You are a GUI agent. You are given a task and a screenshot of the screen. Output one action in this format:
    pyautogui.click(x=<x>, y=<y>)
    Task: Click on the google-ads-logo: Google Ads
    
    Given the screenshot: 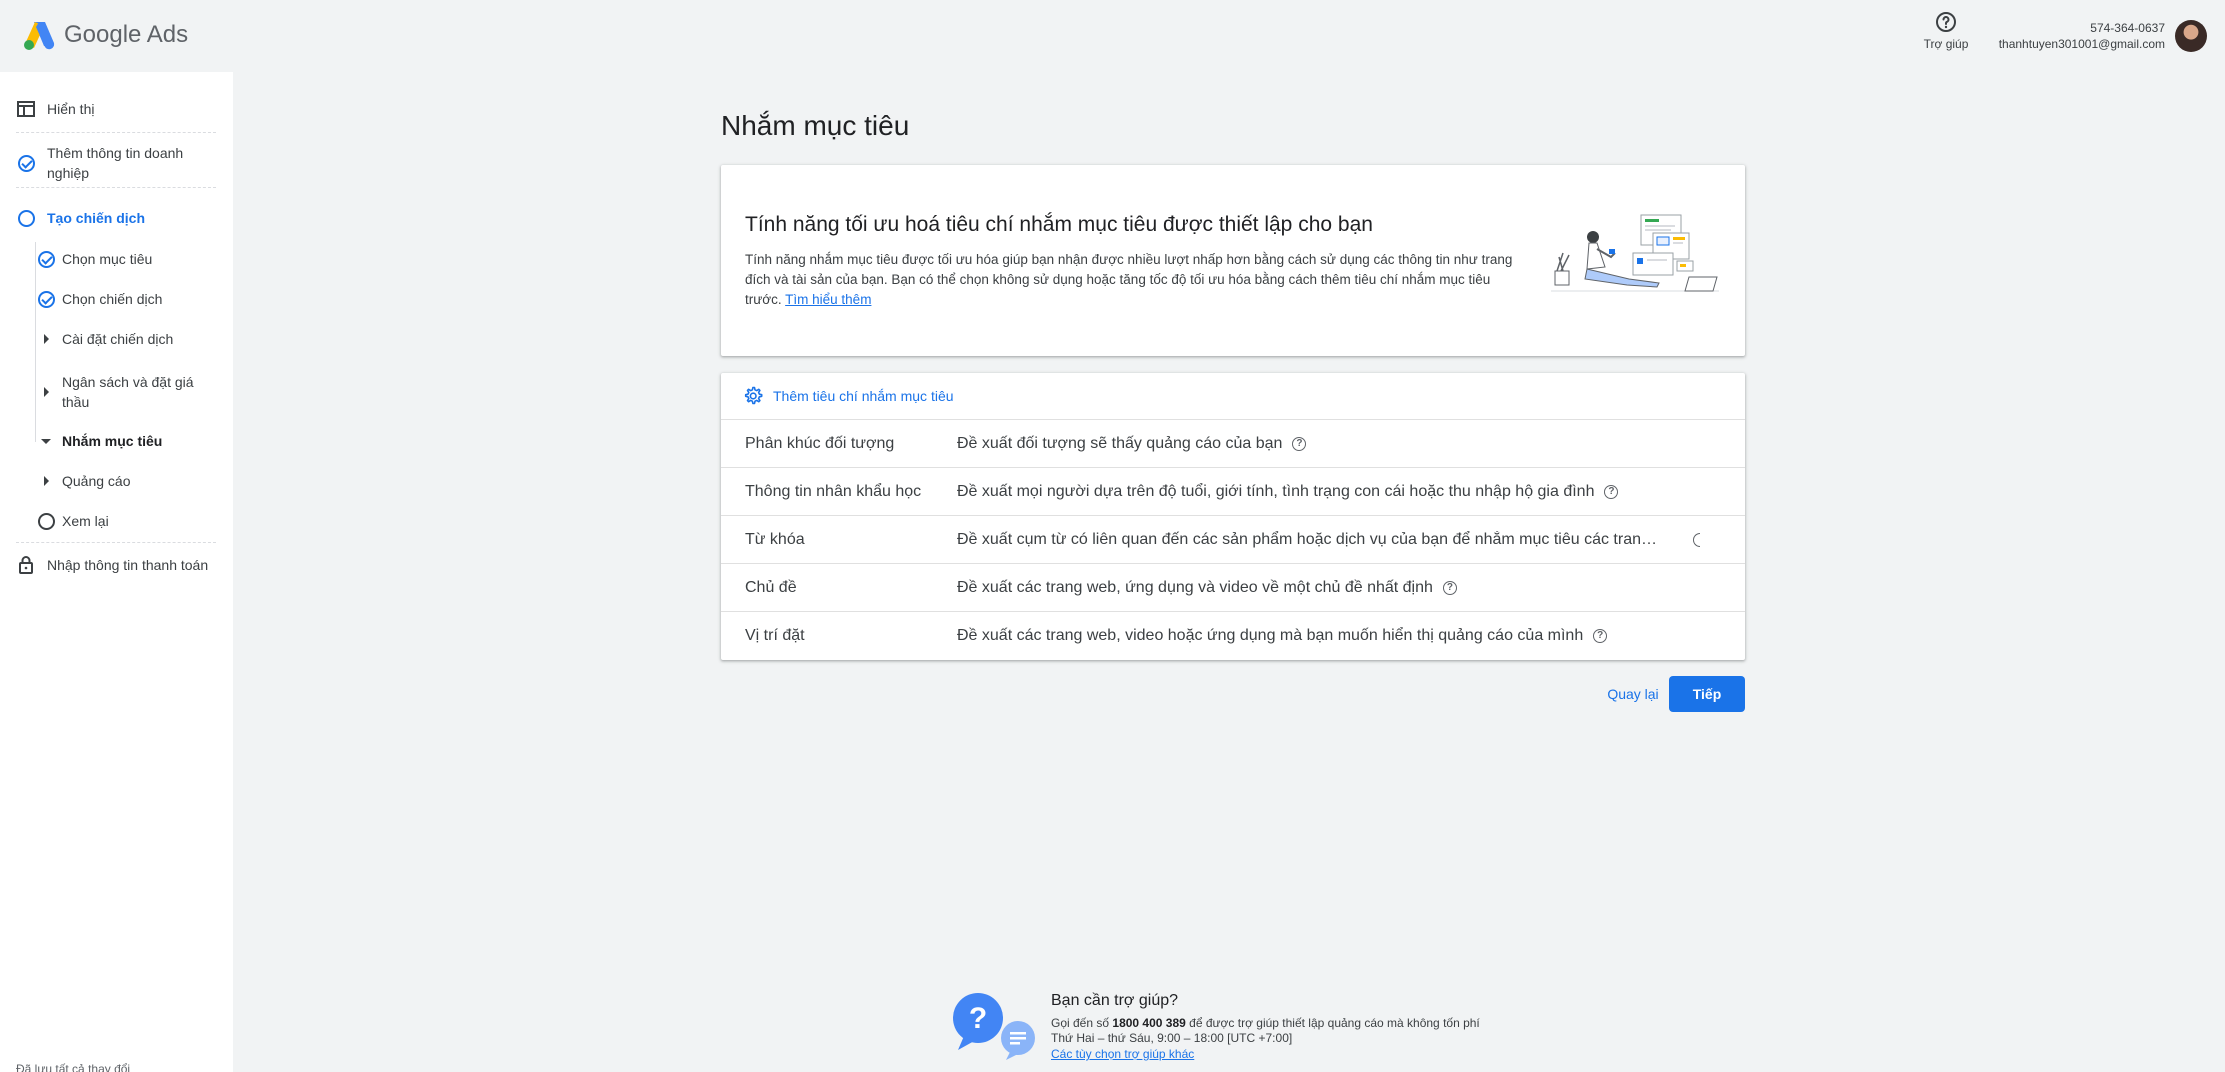 What is the action you would take?
    pyautogui.click(x=105, y=35)
    